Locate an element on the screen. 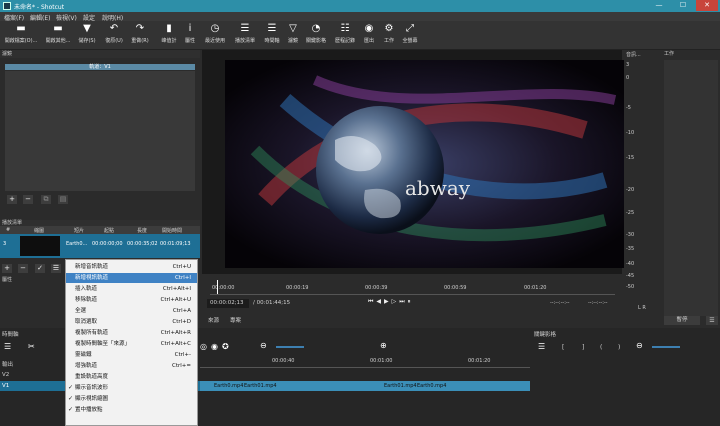 The width and height of the screenshot is (720, 426). fullscreen-icon: ⤢ is located at coordinates (410, 28).